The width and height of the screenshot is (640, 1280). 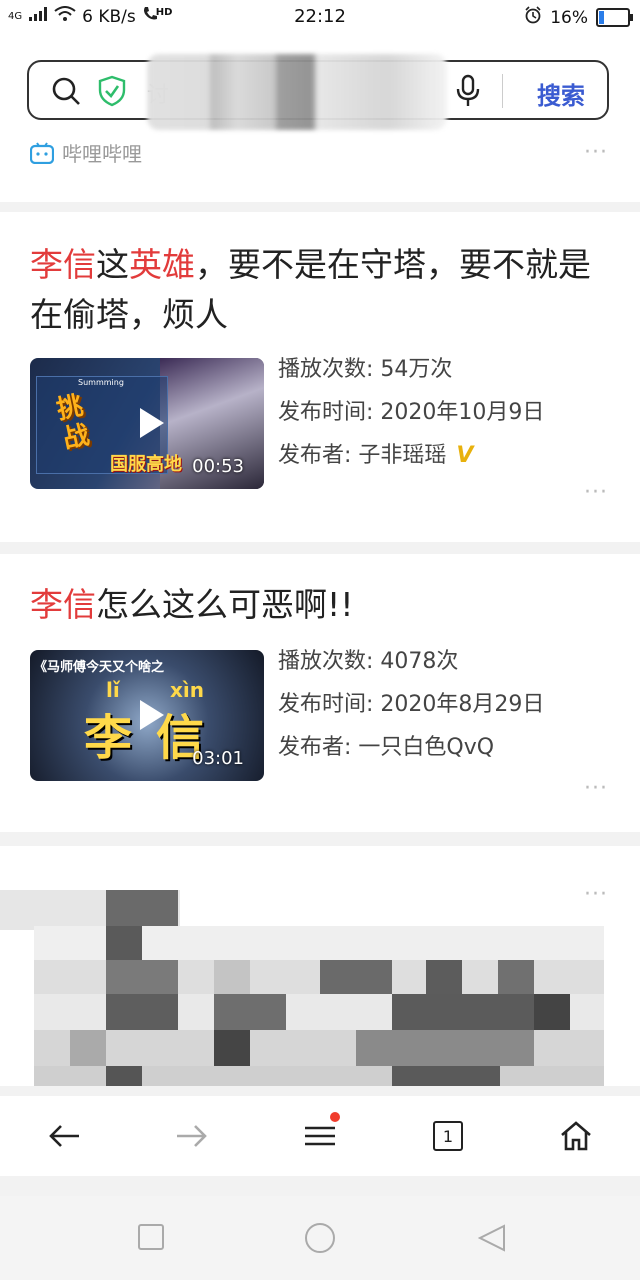 I want to click on forward-button, so click(x=192, y=1136).